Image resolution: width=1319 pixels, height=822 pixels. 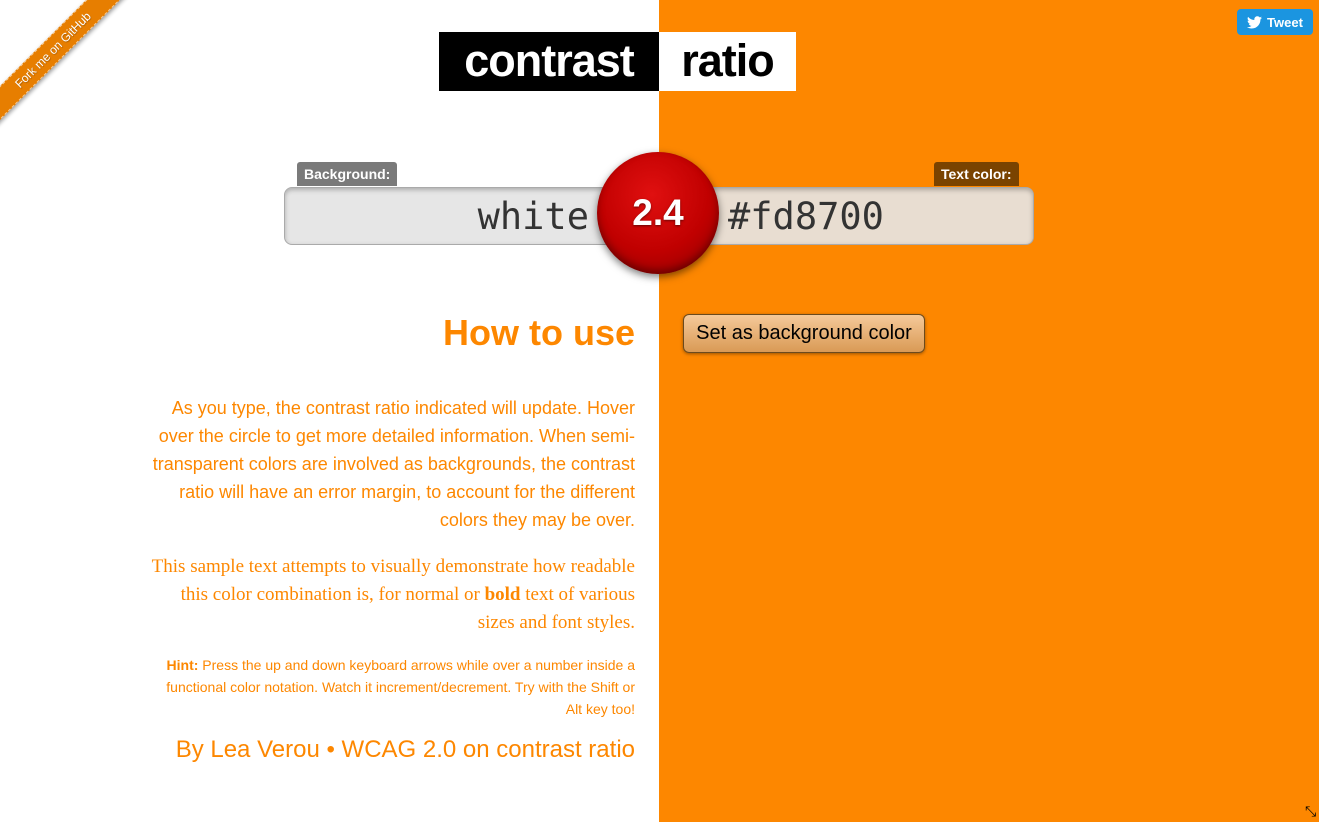 What do you see at coordinates (182, 665) in the screenshot?
I see `hint-label: Hint:` at bounding box center [182, 665].